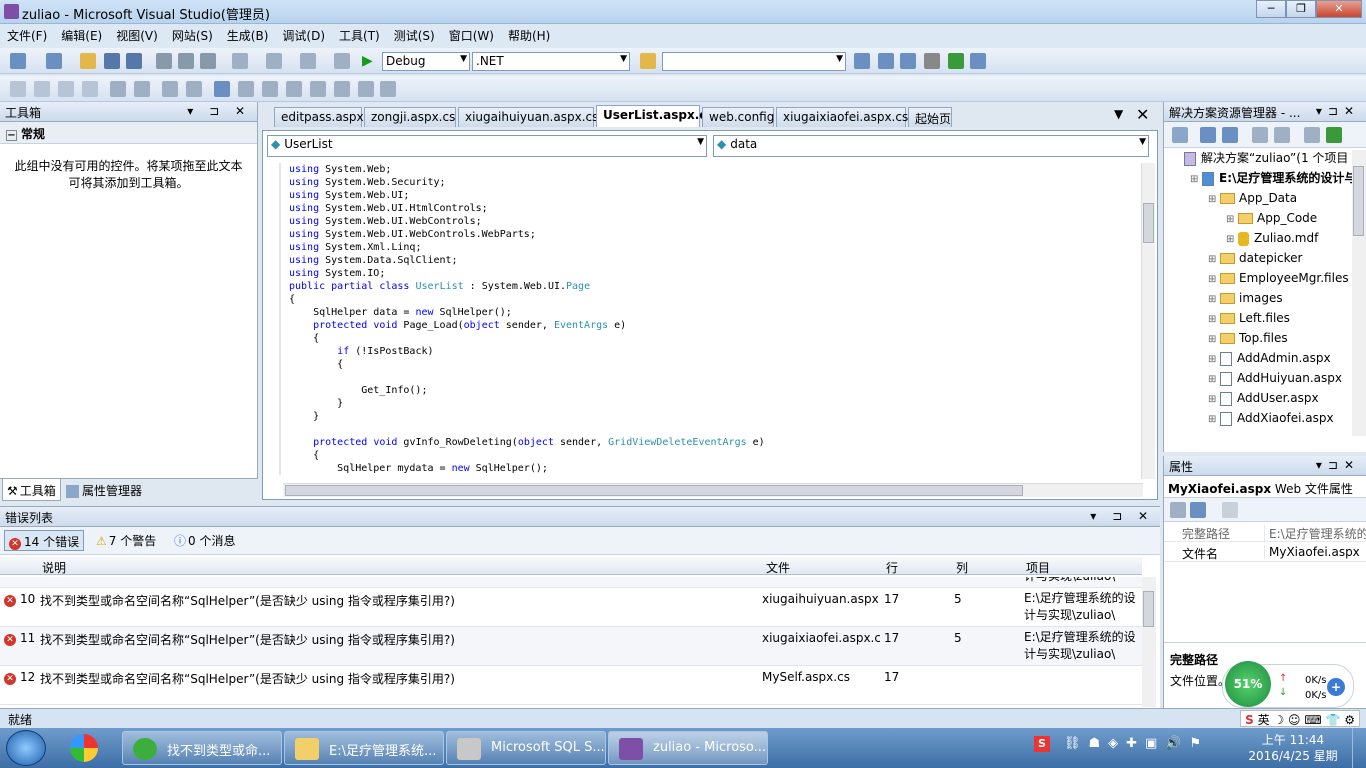 The image size is (1366, 768). Describe the element at coordinates (388, 89) in the screenshot. I see `toolbar-options-icon` at that location.